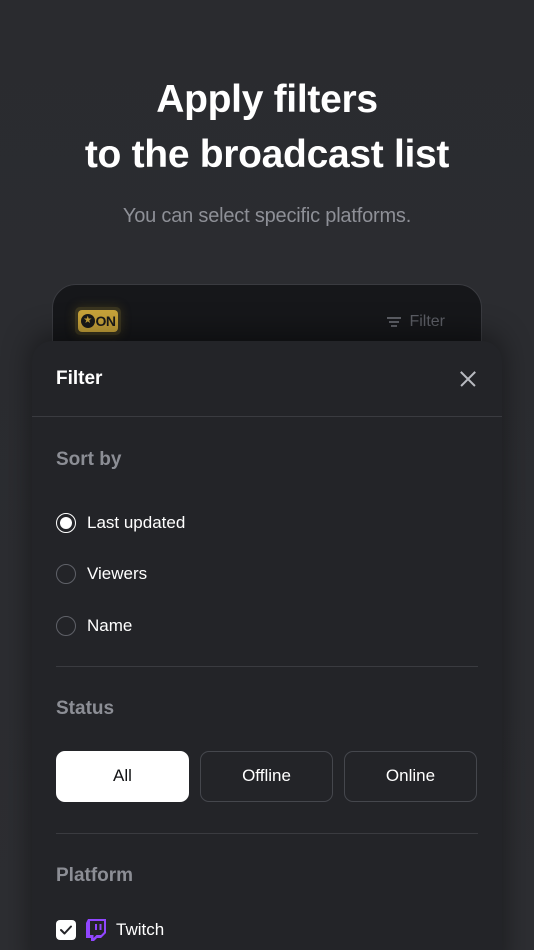 This screenshot has width=534, height=950. I want to click on headline-line-1: Apply filters, so click(267, 99).